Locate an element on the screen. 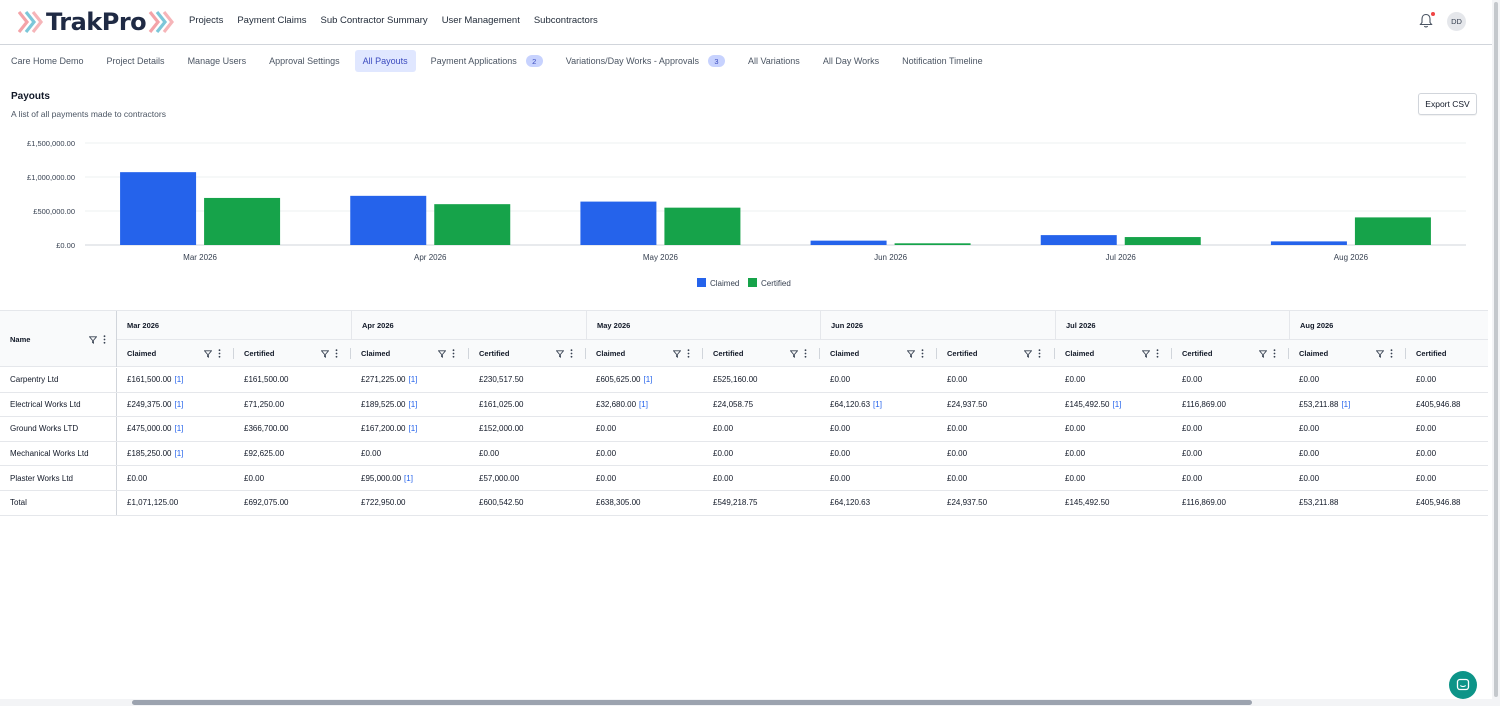 The image size is (1500, 706). name-column-header: Name is located at coordinates (58, 339).